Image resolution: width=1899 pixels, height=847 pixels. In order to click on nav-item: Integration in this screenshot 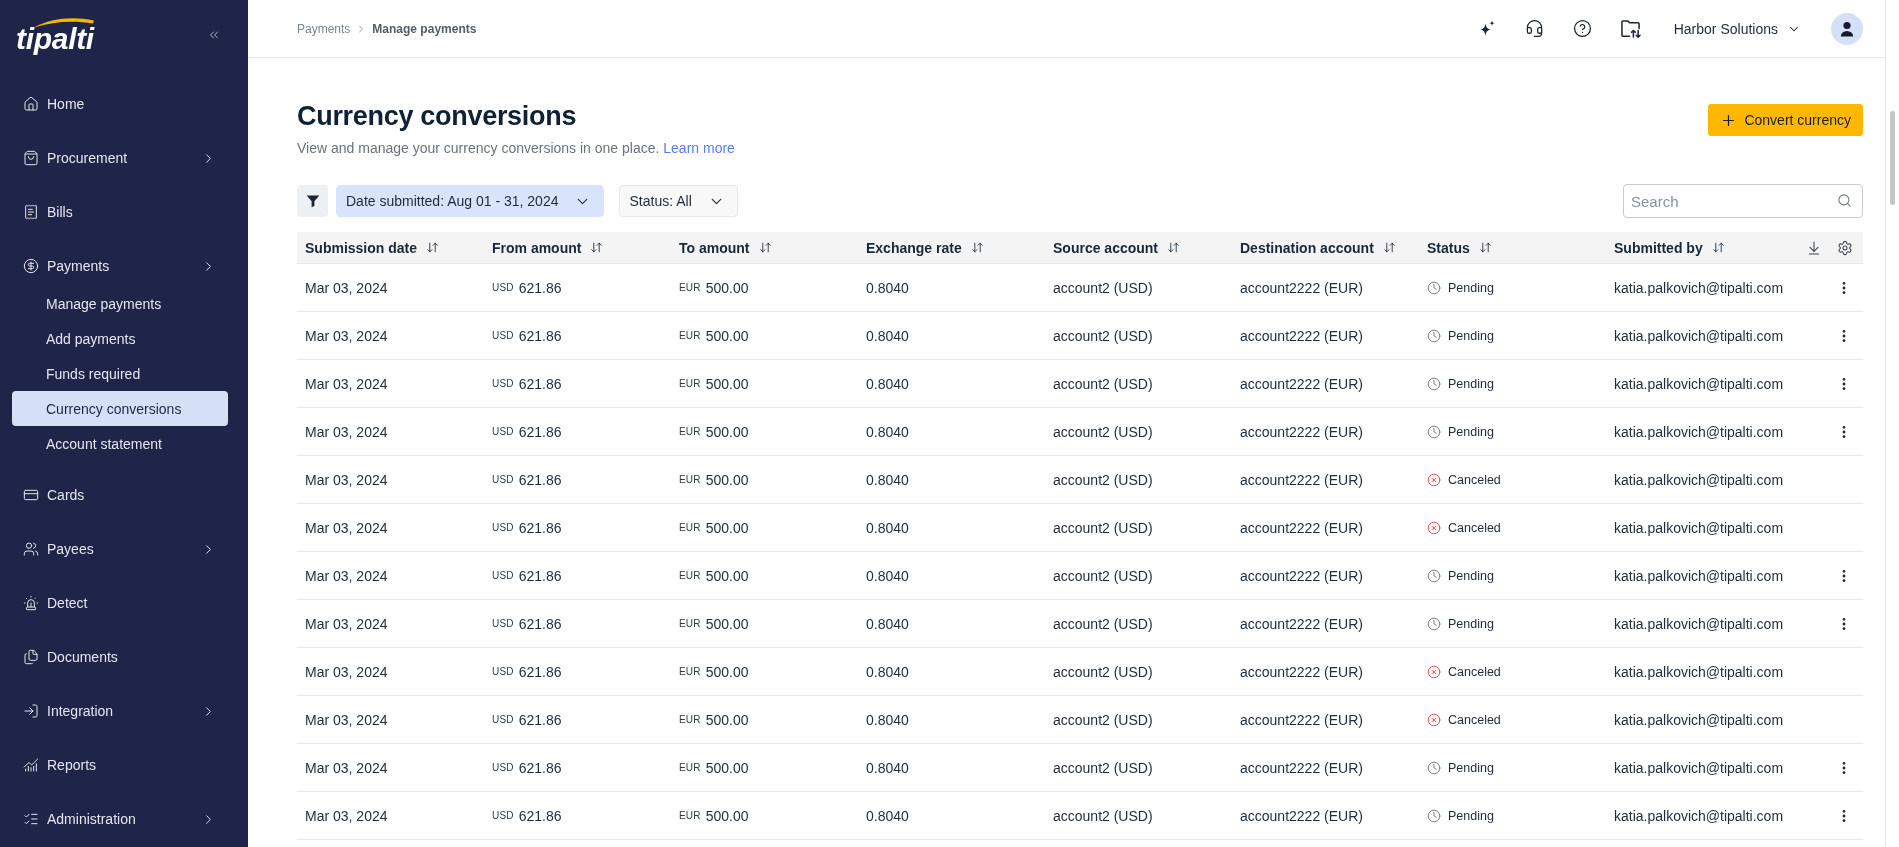, I will do `click(120, 711)`.